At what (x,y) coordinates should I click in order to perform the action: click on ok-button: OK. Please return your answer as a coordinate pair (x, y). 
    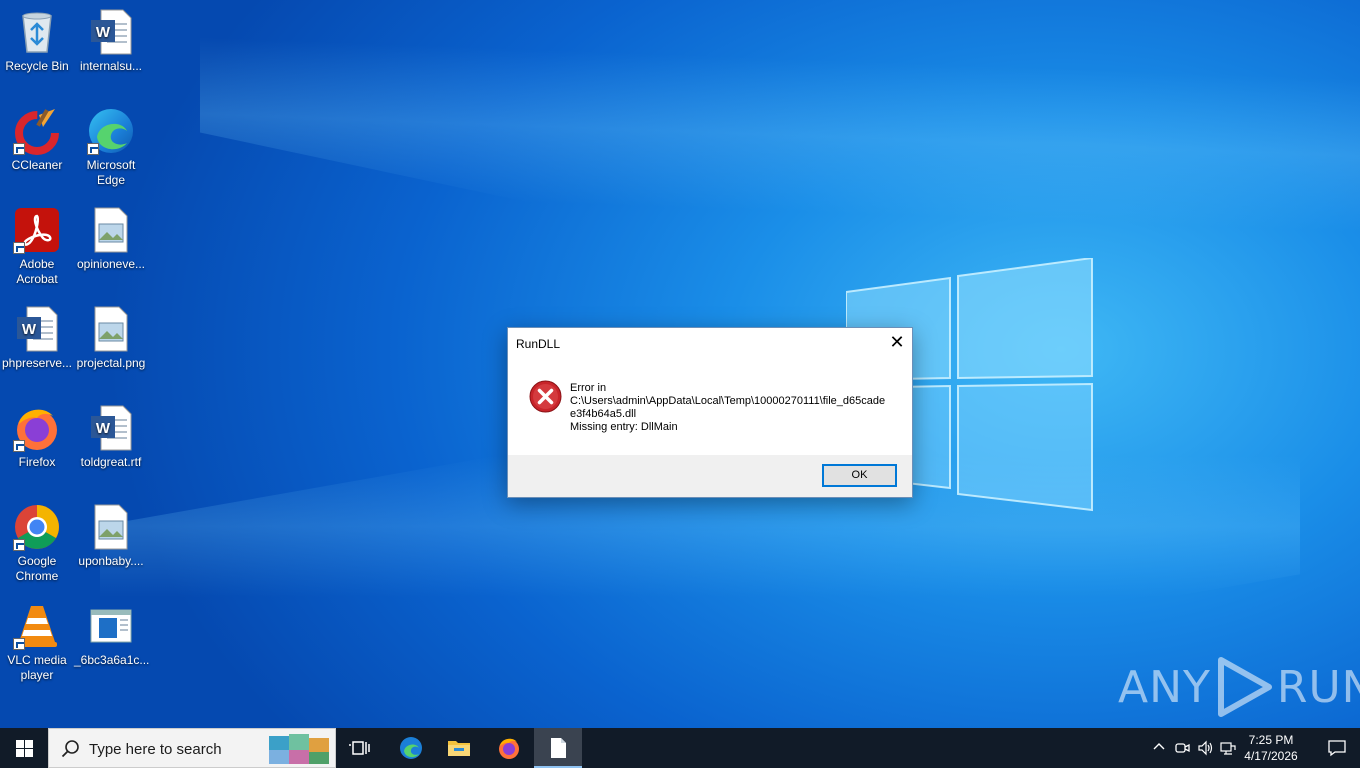
    Looking at the image, I should click on (859, 475).